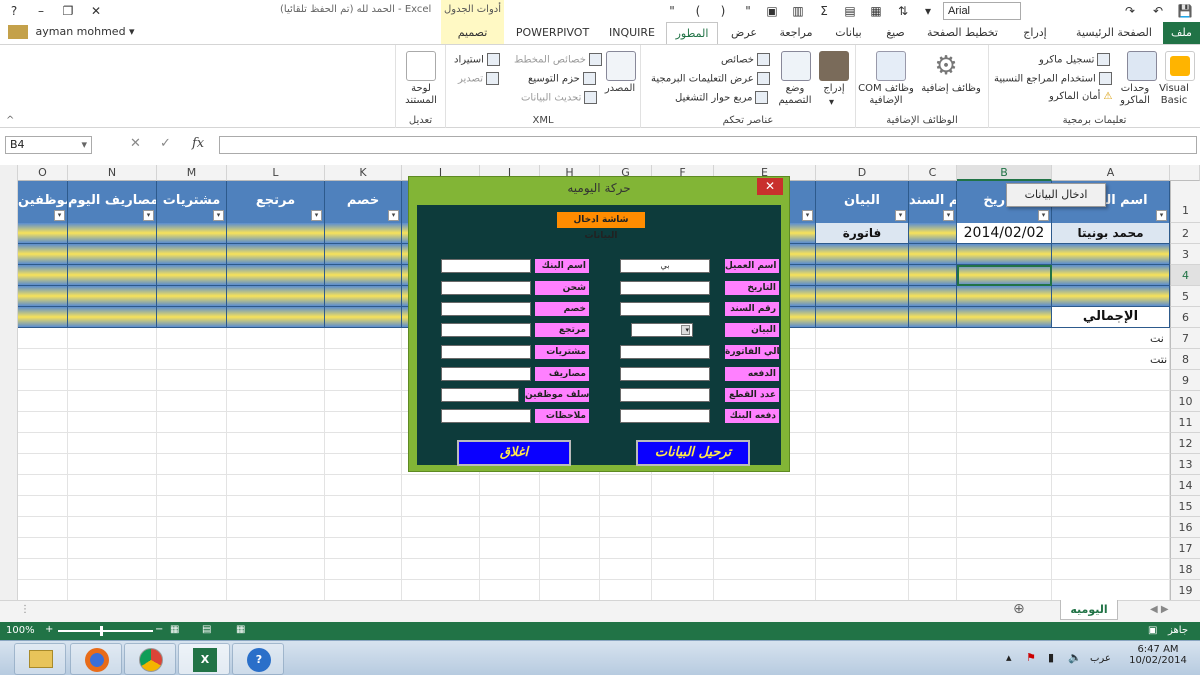 This screenshot has height=675, width=1200. Describe the element at coordinates (1080, 96) in the screenshot. I see `macro-security-button: ⚠أمان الماكرو` at that location.